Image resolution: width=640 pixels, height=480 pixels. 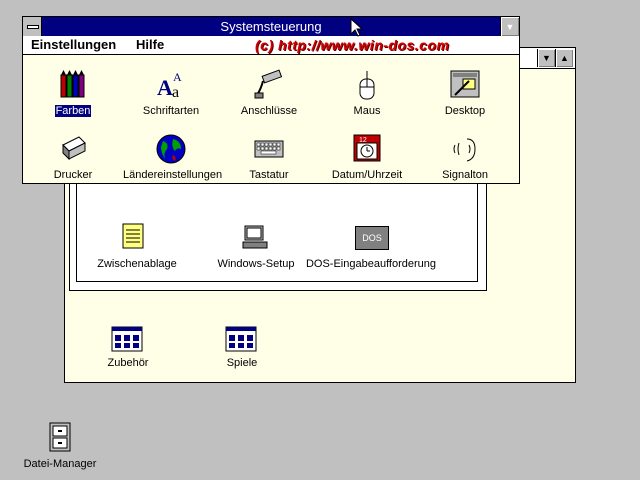 I want to click on sound-icon, so click(x=464, y=150).